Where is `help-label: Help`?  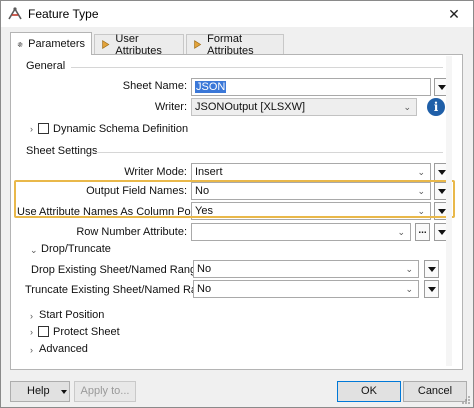
help-label: Help is located at coordinates (38, 391).